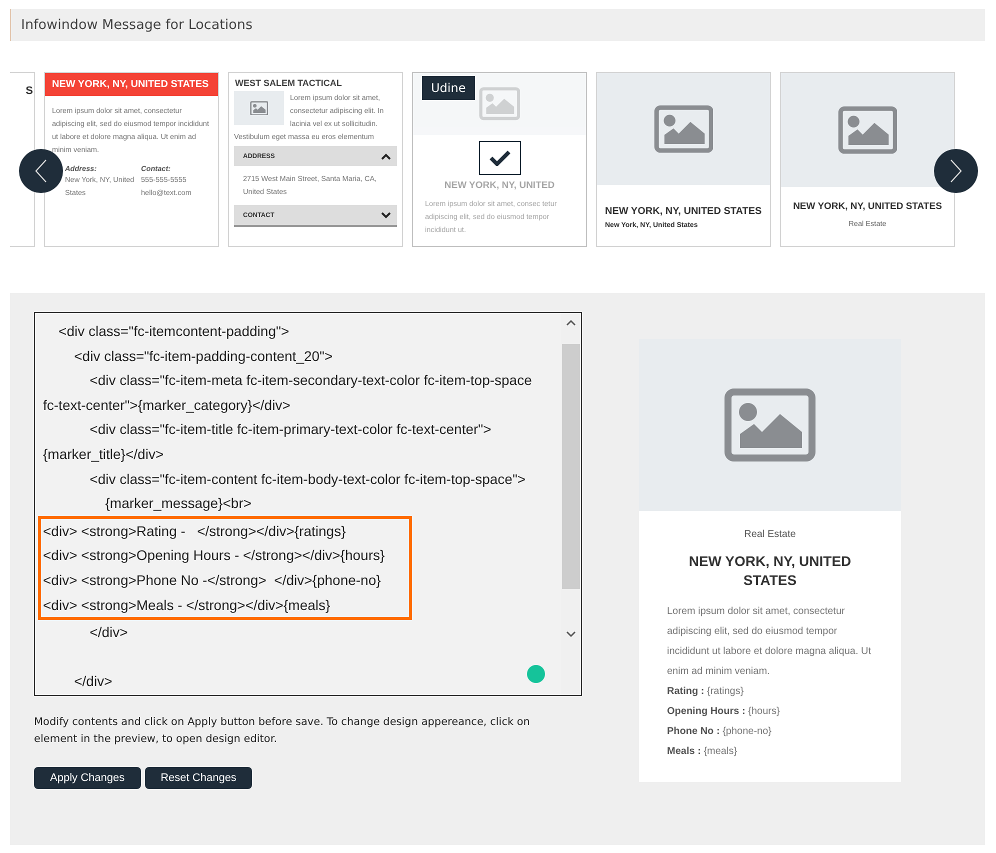 The height and width of the screenshot is (853, 996). Describe the element at coordinates (103, 454) in the screenshot. I see `code-line: {marker_title}</div>` at that location.